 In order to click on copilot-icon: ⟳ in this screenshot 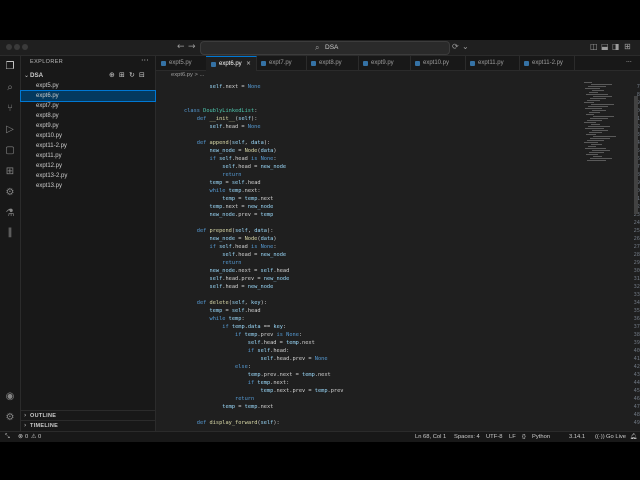, I will do `click(455, 47)`.